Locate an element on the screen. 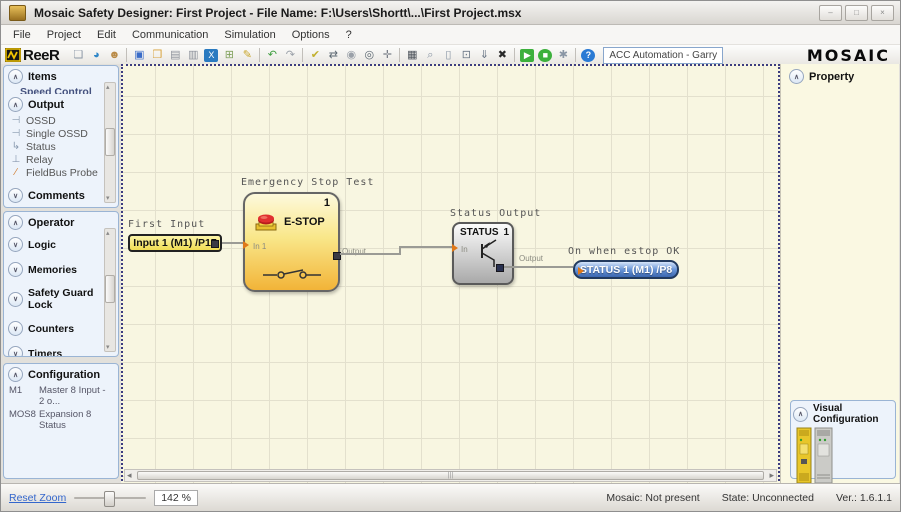  estop-comment-label: Emergency Stop Test is located at coordinates (307, 182).